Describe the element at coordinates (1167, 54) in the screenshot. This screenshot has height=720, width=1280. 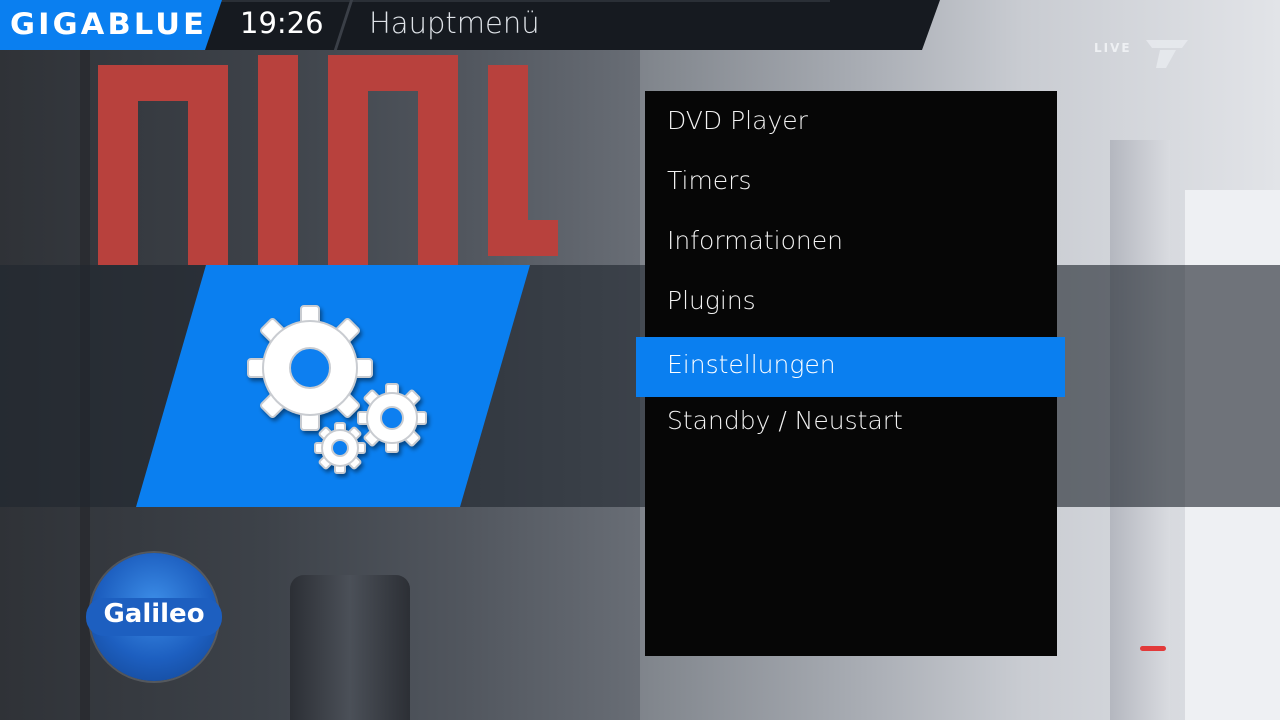
I see `channel-watermark-icon` at that location.